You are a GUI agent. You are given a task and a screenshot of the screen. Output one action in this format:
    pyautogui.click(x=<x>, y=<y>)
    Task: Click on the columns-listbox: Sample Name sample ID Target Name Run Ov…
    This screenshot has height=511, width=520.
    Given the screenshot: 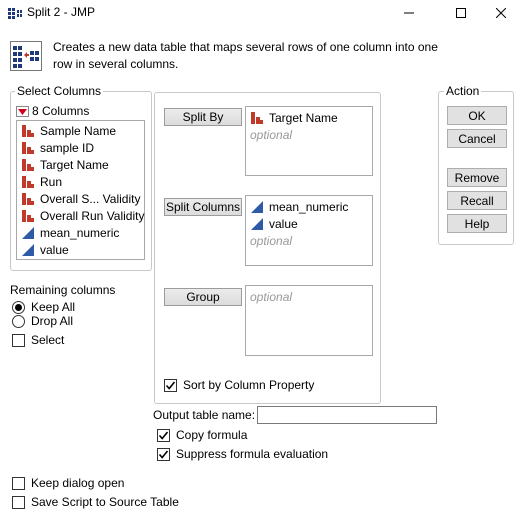 What is the action you would take?
    pyautogui.click(x=80, y=190)
    